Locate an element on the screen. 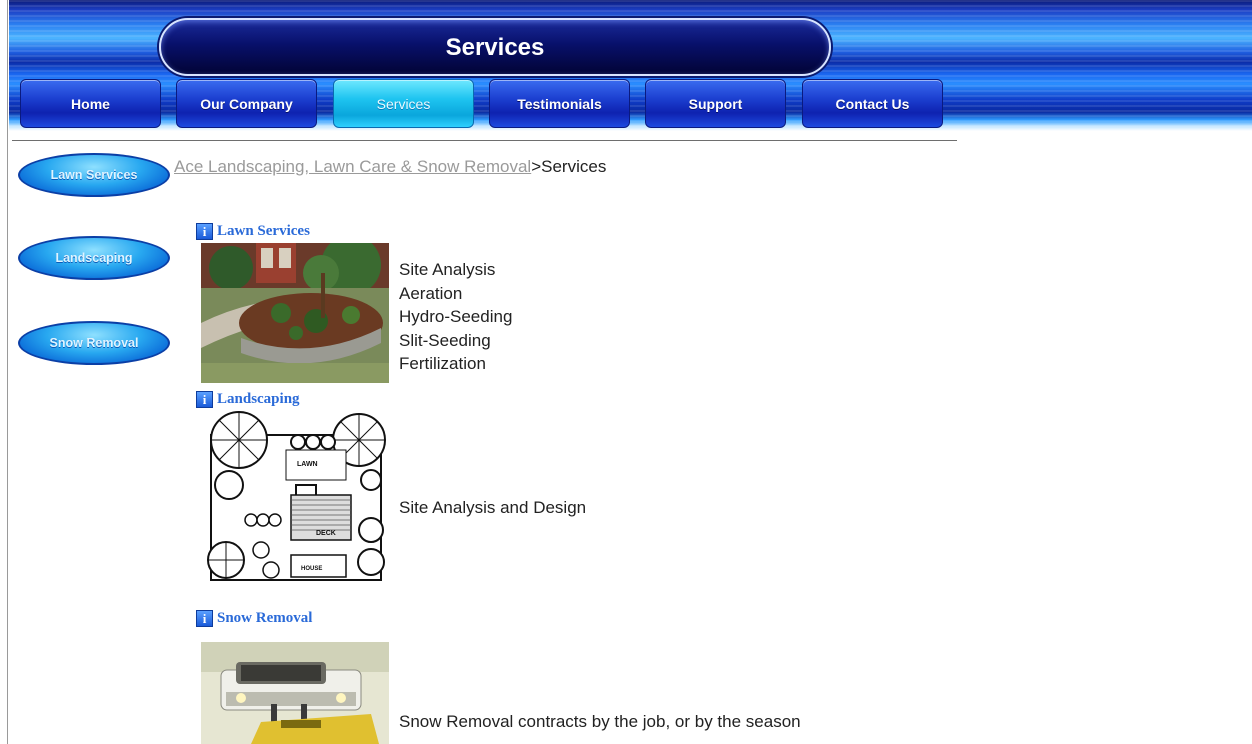 This screenshot has width=1252, height=744. page-title-pill: Services is located at coordinates (495, 47).